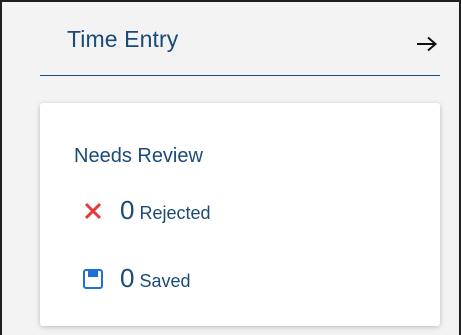 This screenshot has width=461, height=335. Describe the element at coordinates (123, 39) in the screenshot. I see `widget-title: Time Entry` at that location.